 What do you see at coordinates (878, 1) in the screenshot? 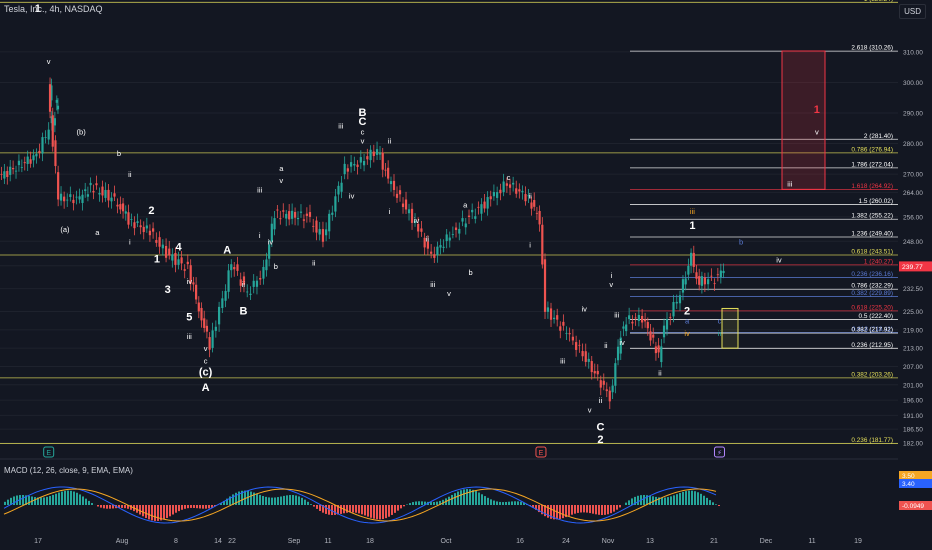
I see `fib-label: 1 (326.24)` at bounding box center [878, 1].